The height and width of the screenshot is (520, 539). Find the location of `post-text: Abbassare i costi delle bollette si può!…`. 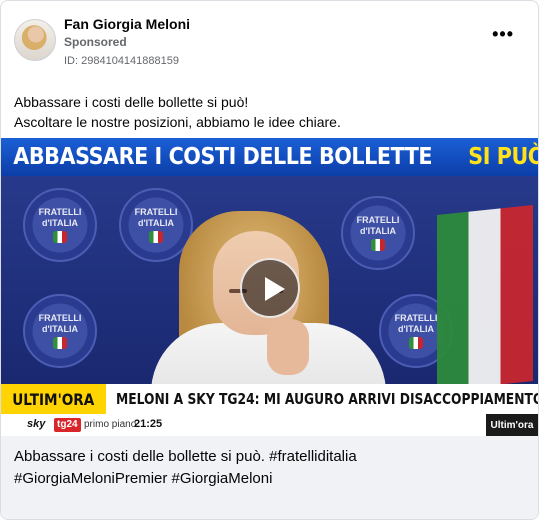

post-text: Abbassare i costi delle bollette si può!… is located at coordinates (177, 112).